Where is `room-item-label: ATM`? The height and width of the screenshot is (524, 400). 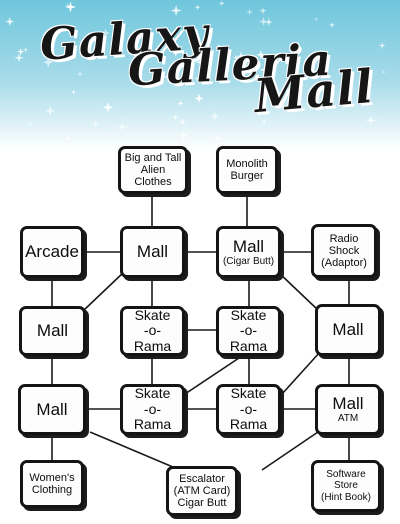
room-item-label: ATM is located at coordinates (348, 419).